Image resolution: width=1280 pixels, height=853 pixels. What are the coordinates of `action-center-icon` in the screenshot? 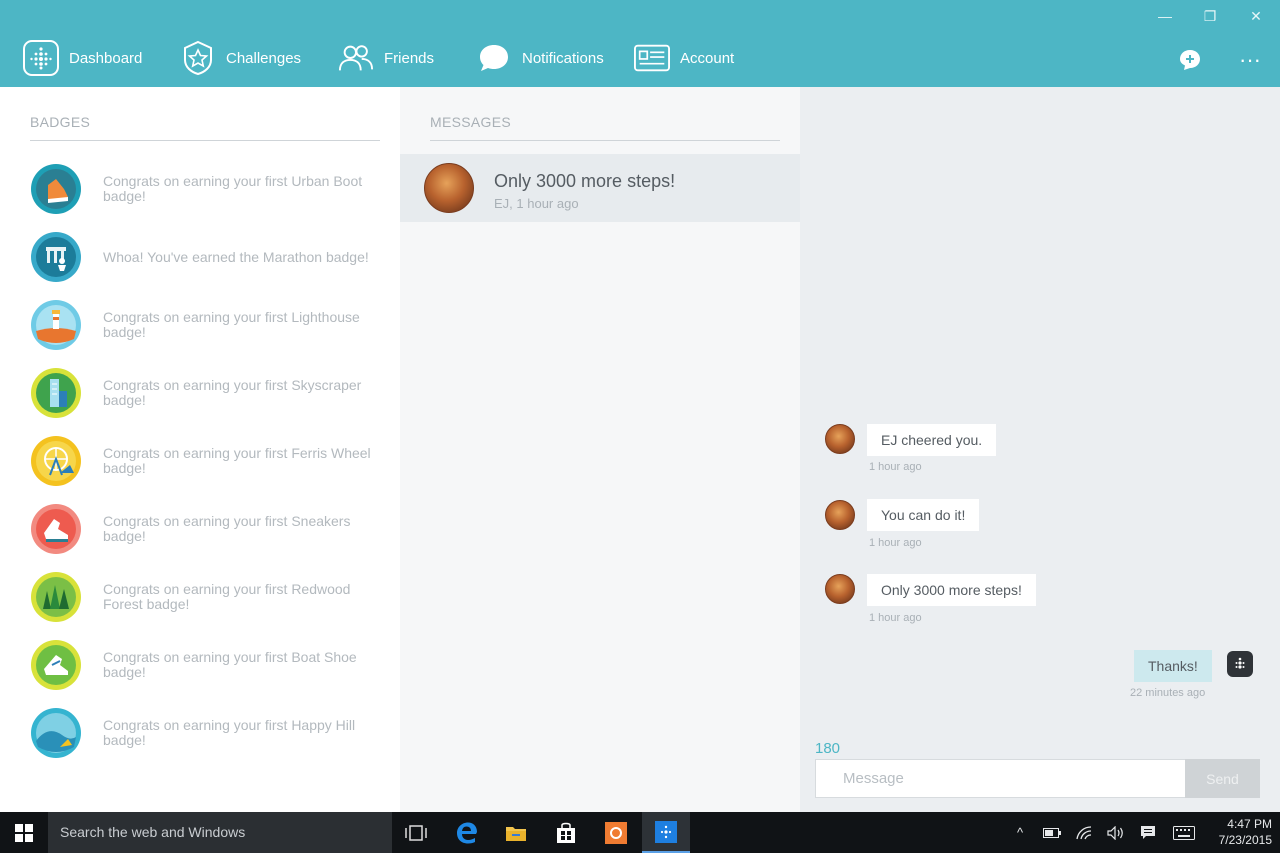 It's located at (1148, 832).